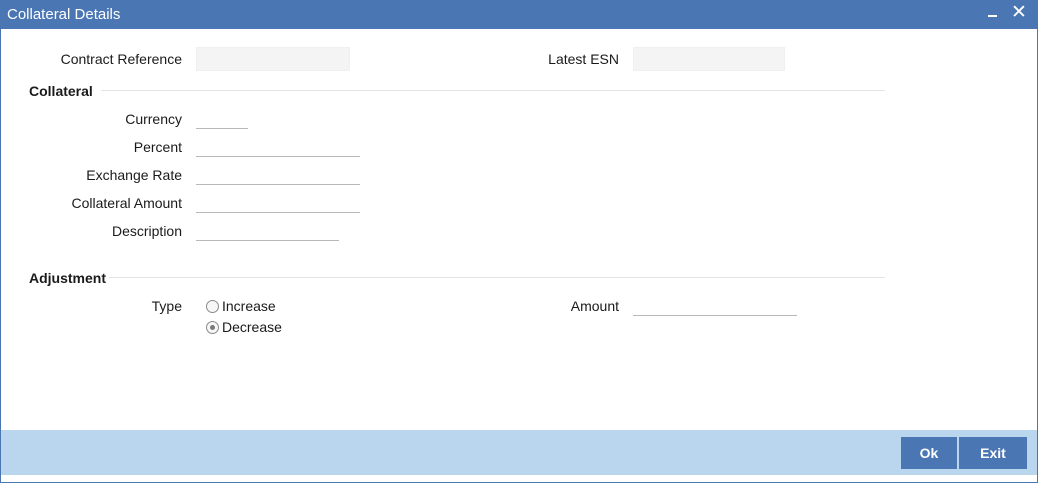 Image resolution: width=1038 pixels, height=483 pixels. Describe the element at coordinates (166, 306) in the screenshot. I see `type-label: Type` at that location.